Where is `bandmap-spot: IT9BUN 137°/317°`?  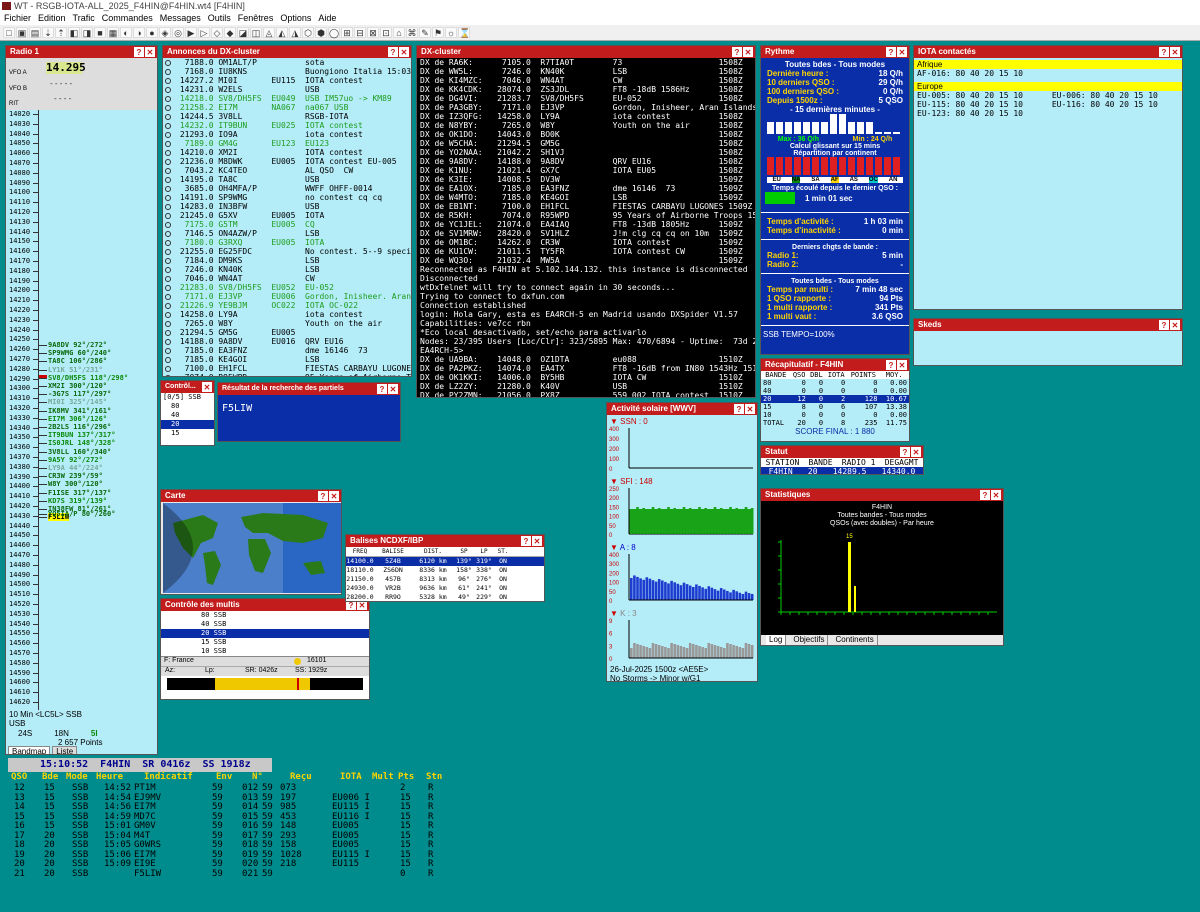
bandmap-spot: IT9BUN 137°/317° is located at coordinates (81, 435).